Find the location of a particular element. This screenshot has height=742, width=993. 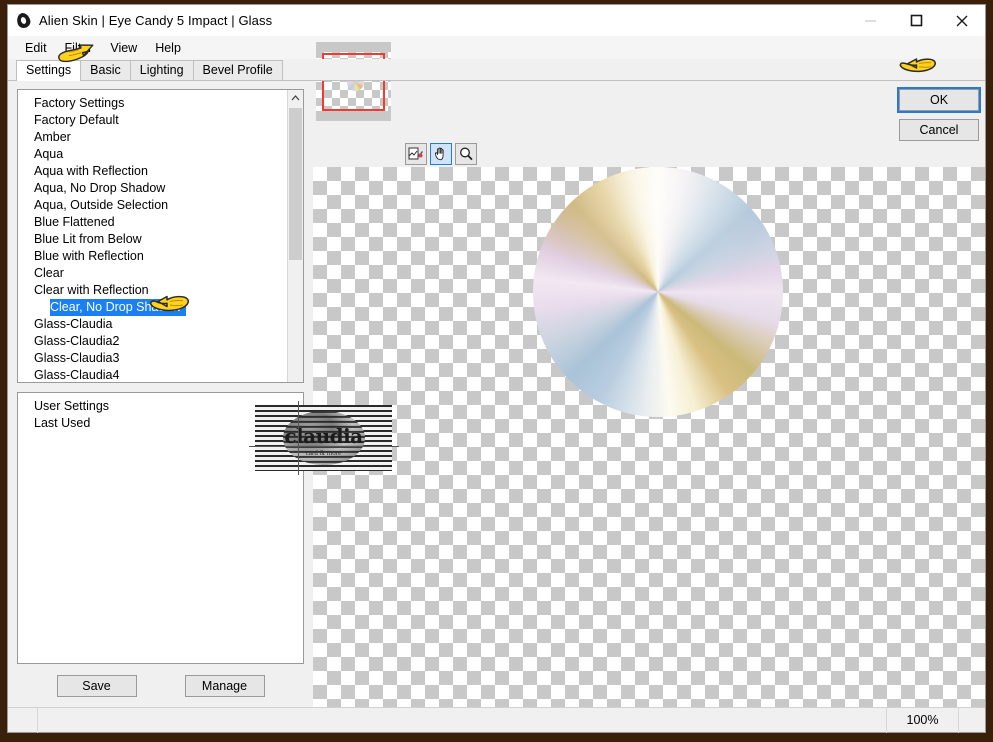

preview-toolbar: Preview Background: None OK Cancel is located at coordinates (649, 122).